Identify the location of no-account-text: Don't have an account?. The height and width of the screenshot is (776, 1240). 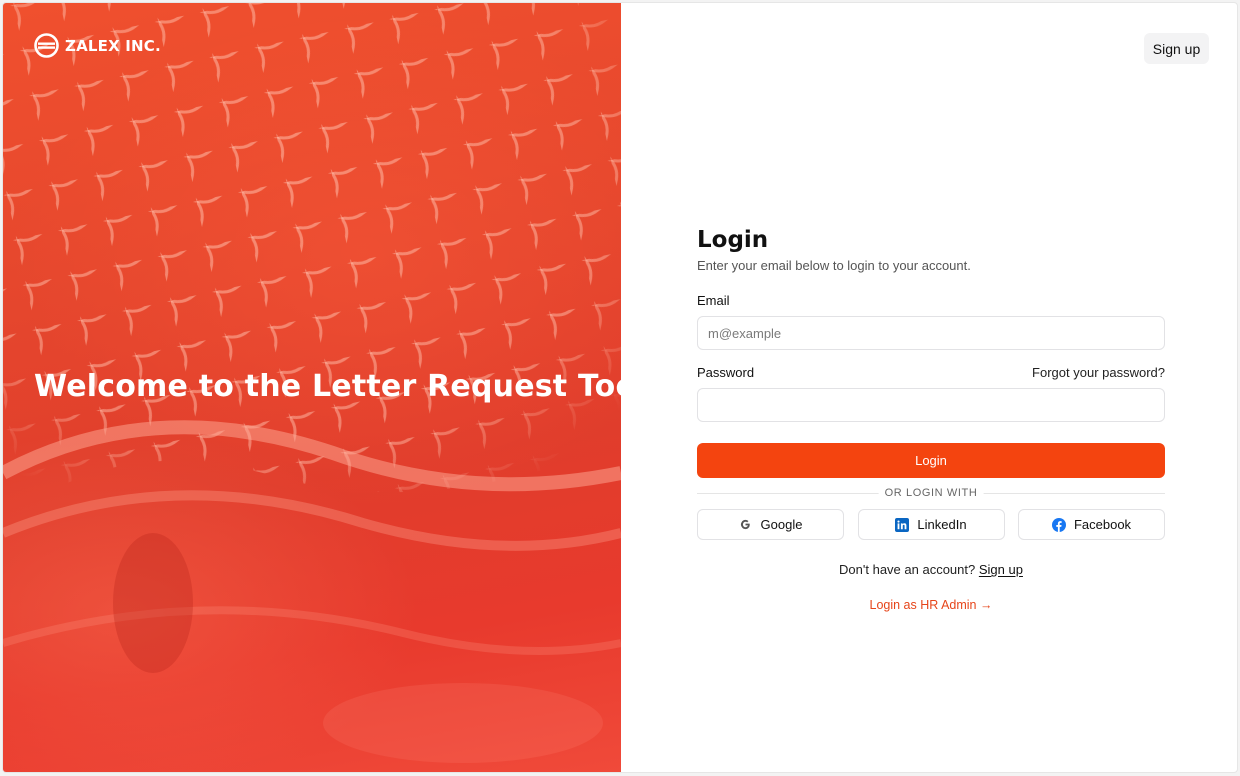
(907, 569).